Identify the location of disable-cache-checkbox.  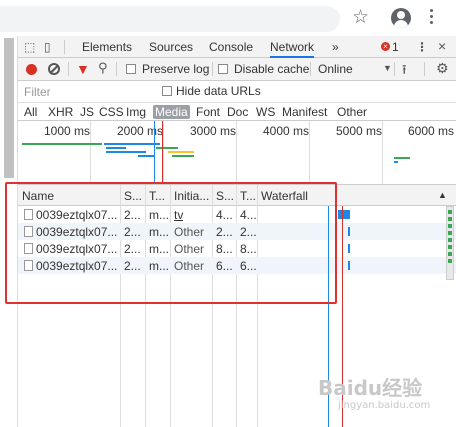
(223, 69).